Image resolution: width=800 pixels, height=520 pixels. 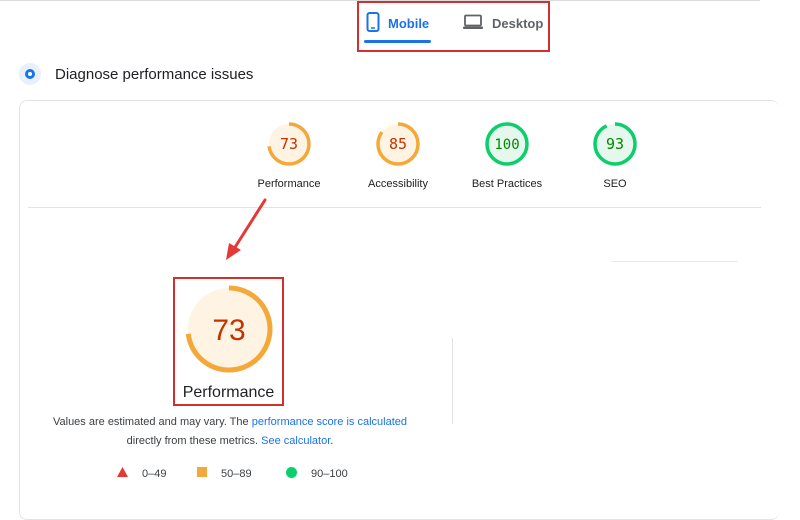 I want to click on gauge-accessibility-value: 85, so click(x=398, y=144).